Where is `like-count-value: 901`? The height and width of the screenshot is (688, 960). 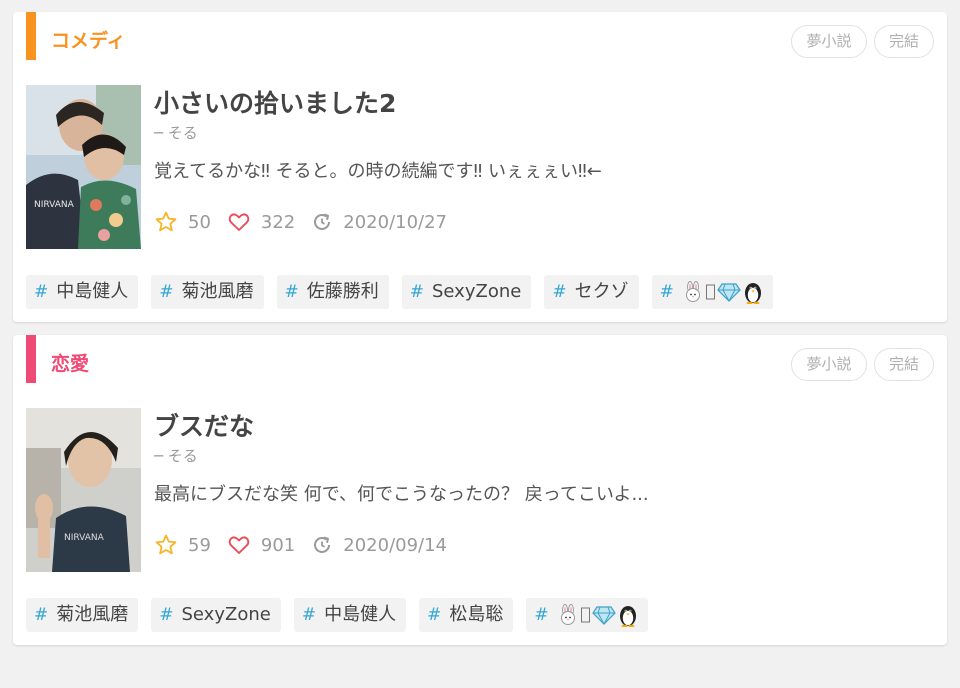
like-count-value: 901 is located at coordinates (278, 545).